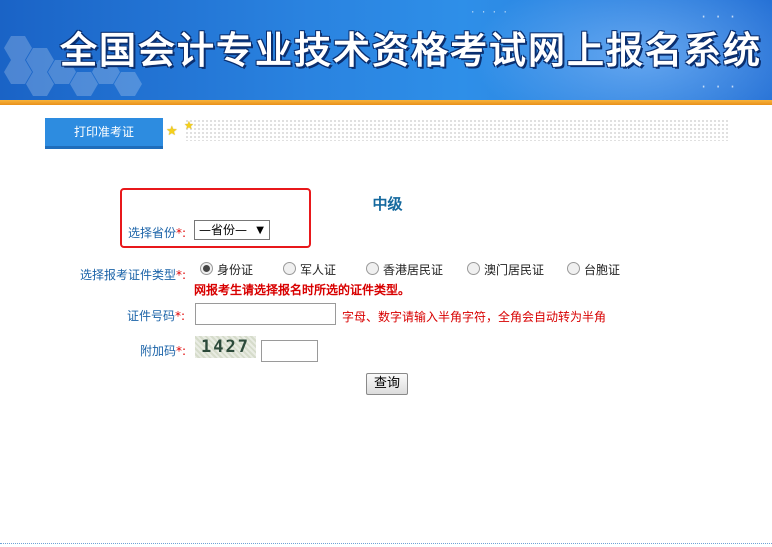 The image size is (772, 547). Describe the element at coordinates (225, 347) in the screenshot. I see `captcha-image: 1427` at that location.